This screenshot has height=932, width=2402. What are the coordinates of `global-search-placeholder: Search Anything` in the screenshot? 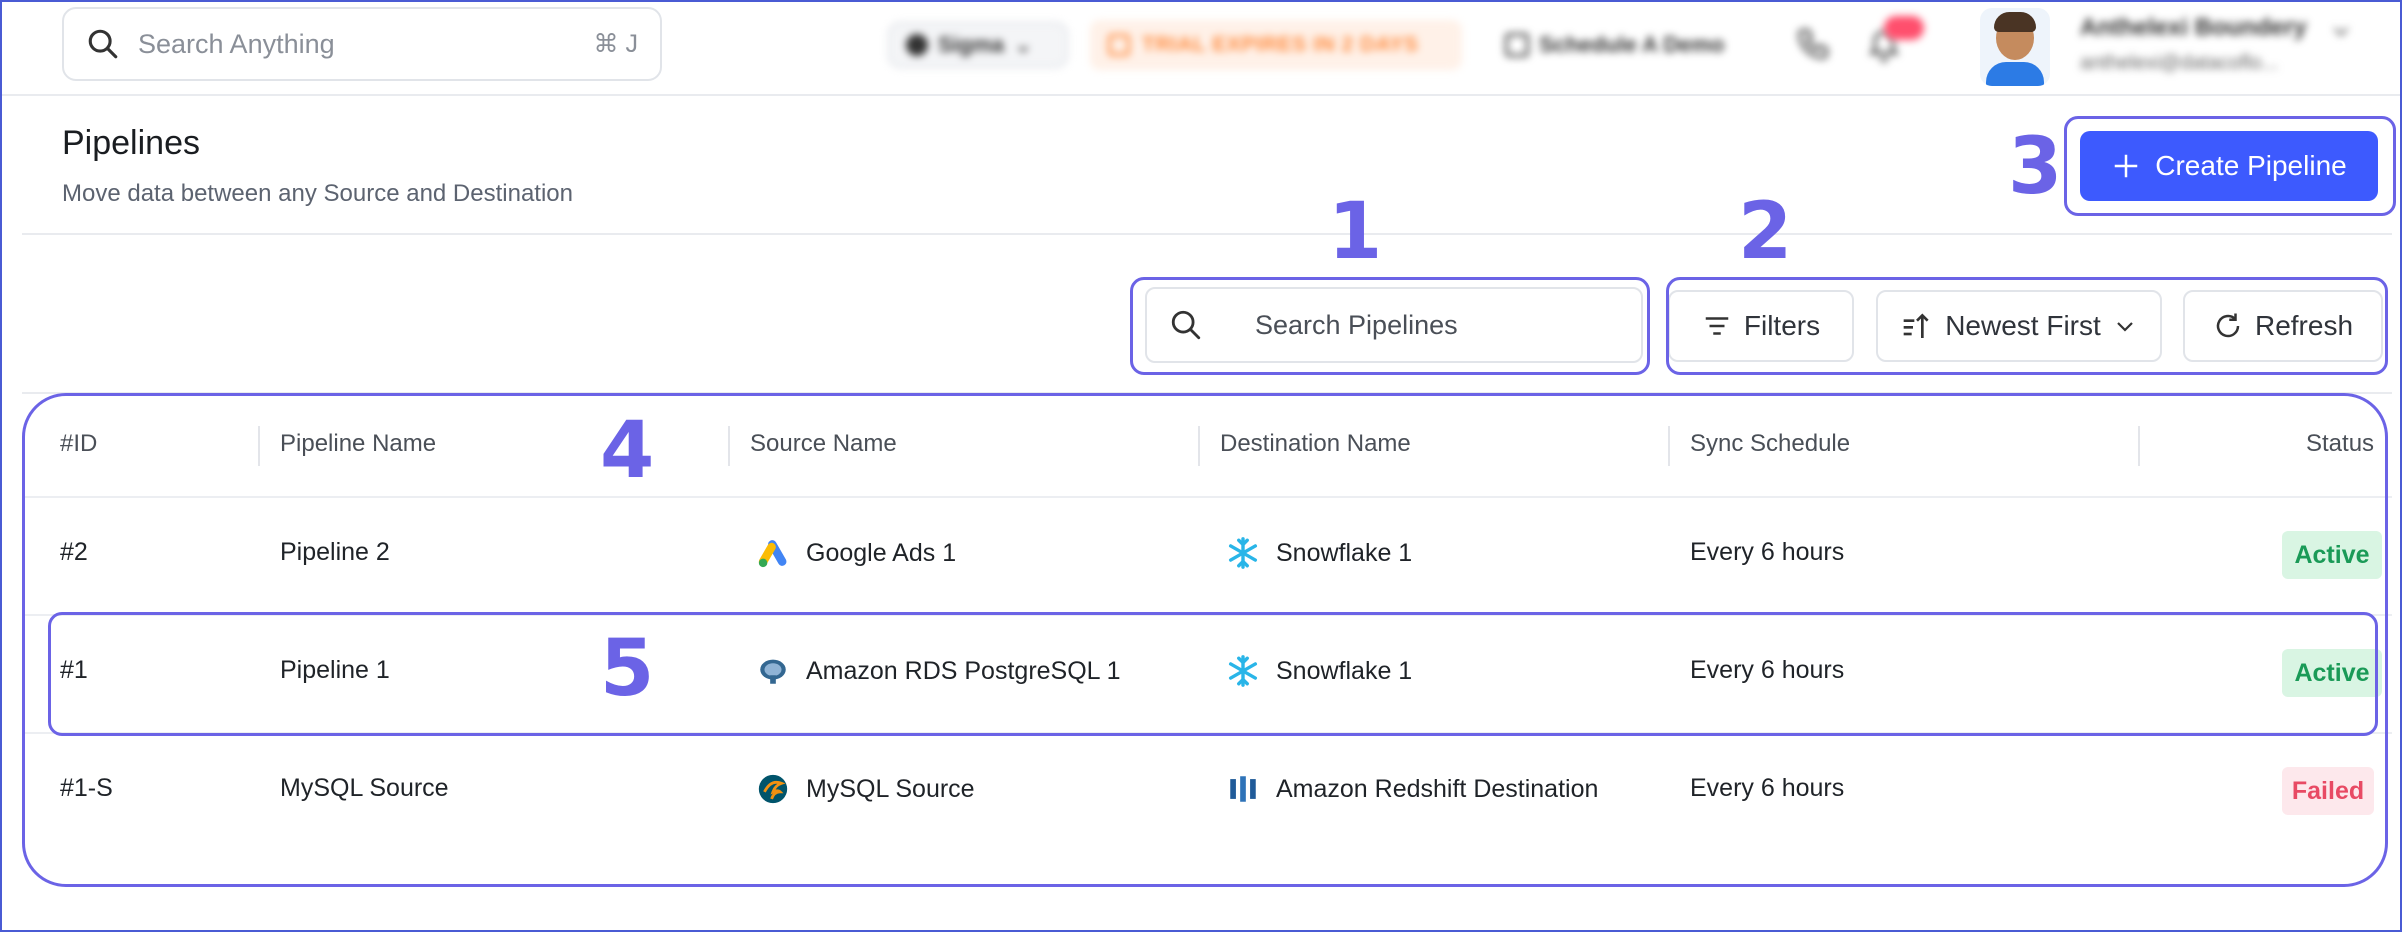 It's located at (236, 43).